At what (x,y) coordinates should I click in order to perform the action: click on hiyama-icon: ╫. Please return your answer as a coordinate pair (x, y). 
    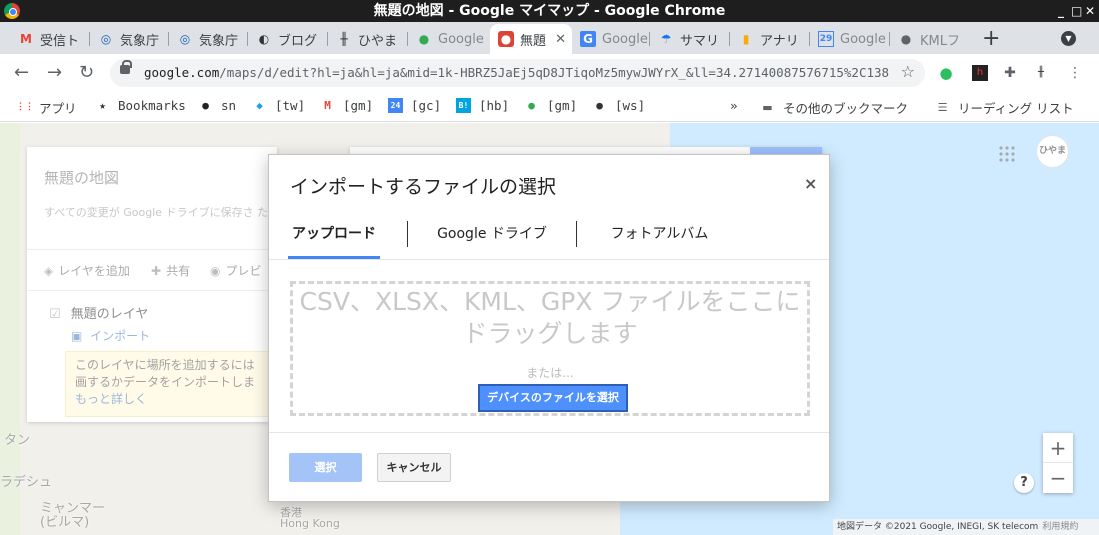
    Looking at the image, I should click on (344, 39).